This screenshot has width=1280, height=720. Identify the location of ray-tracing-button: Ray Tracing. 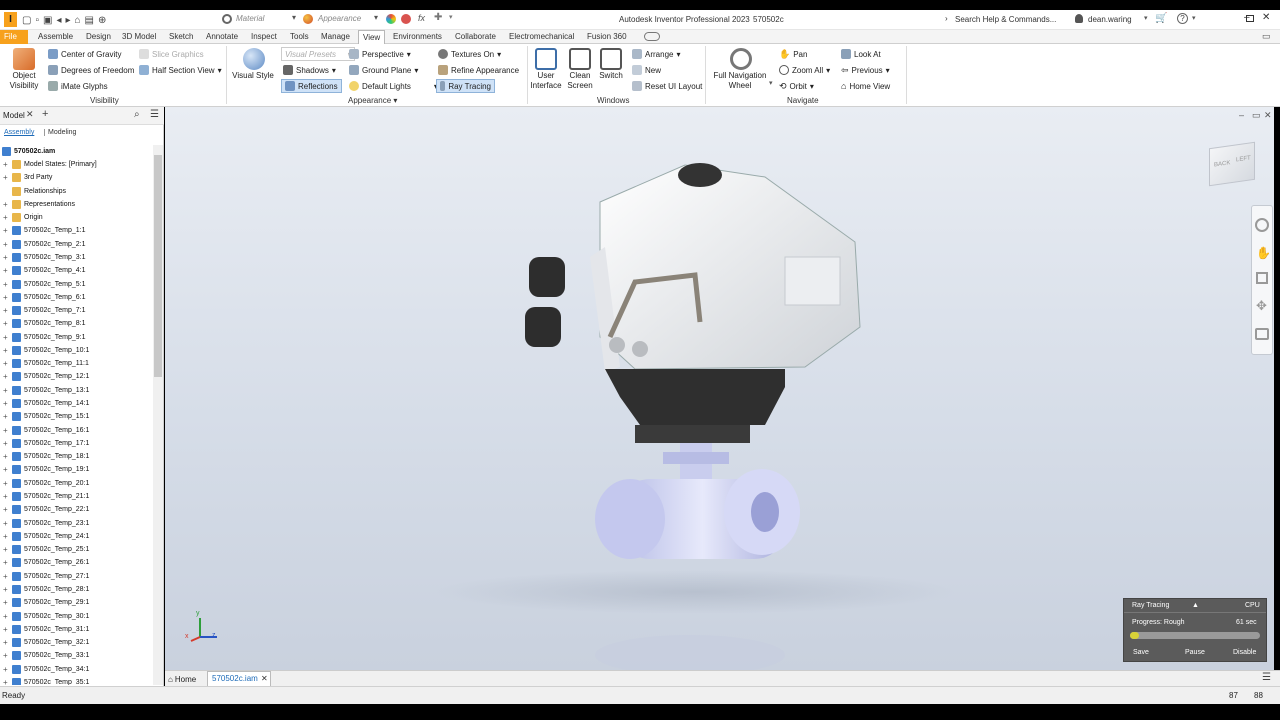
(465, 86).